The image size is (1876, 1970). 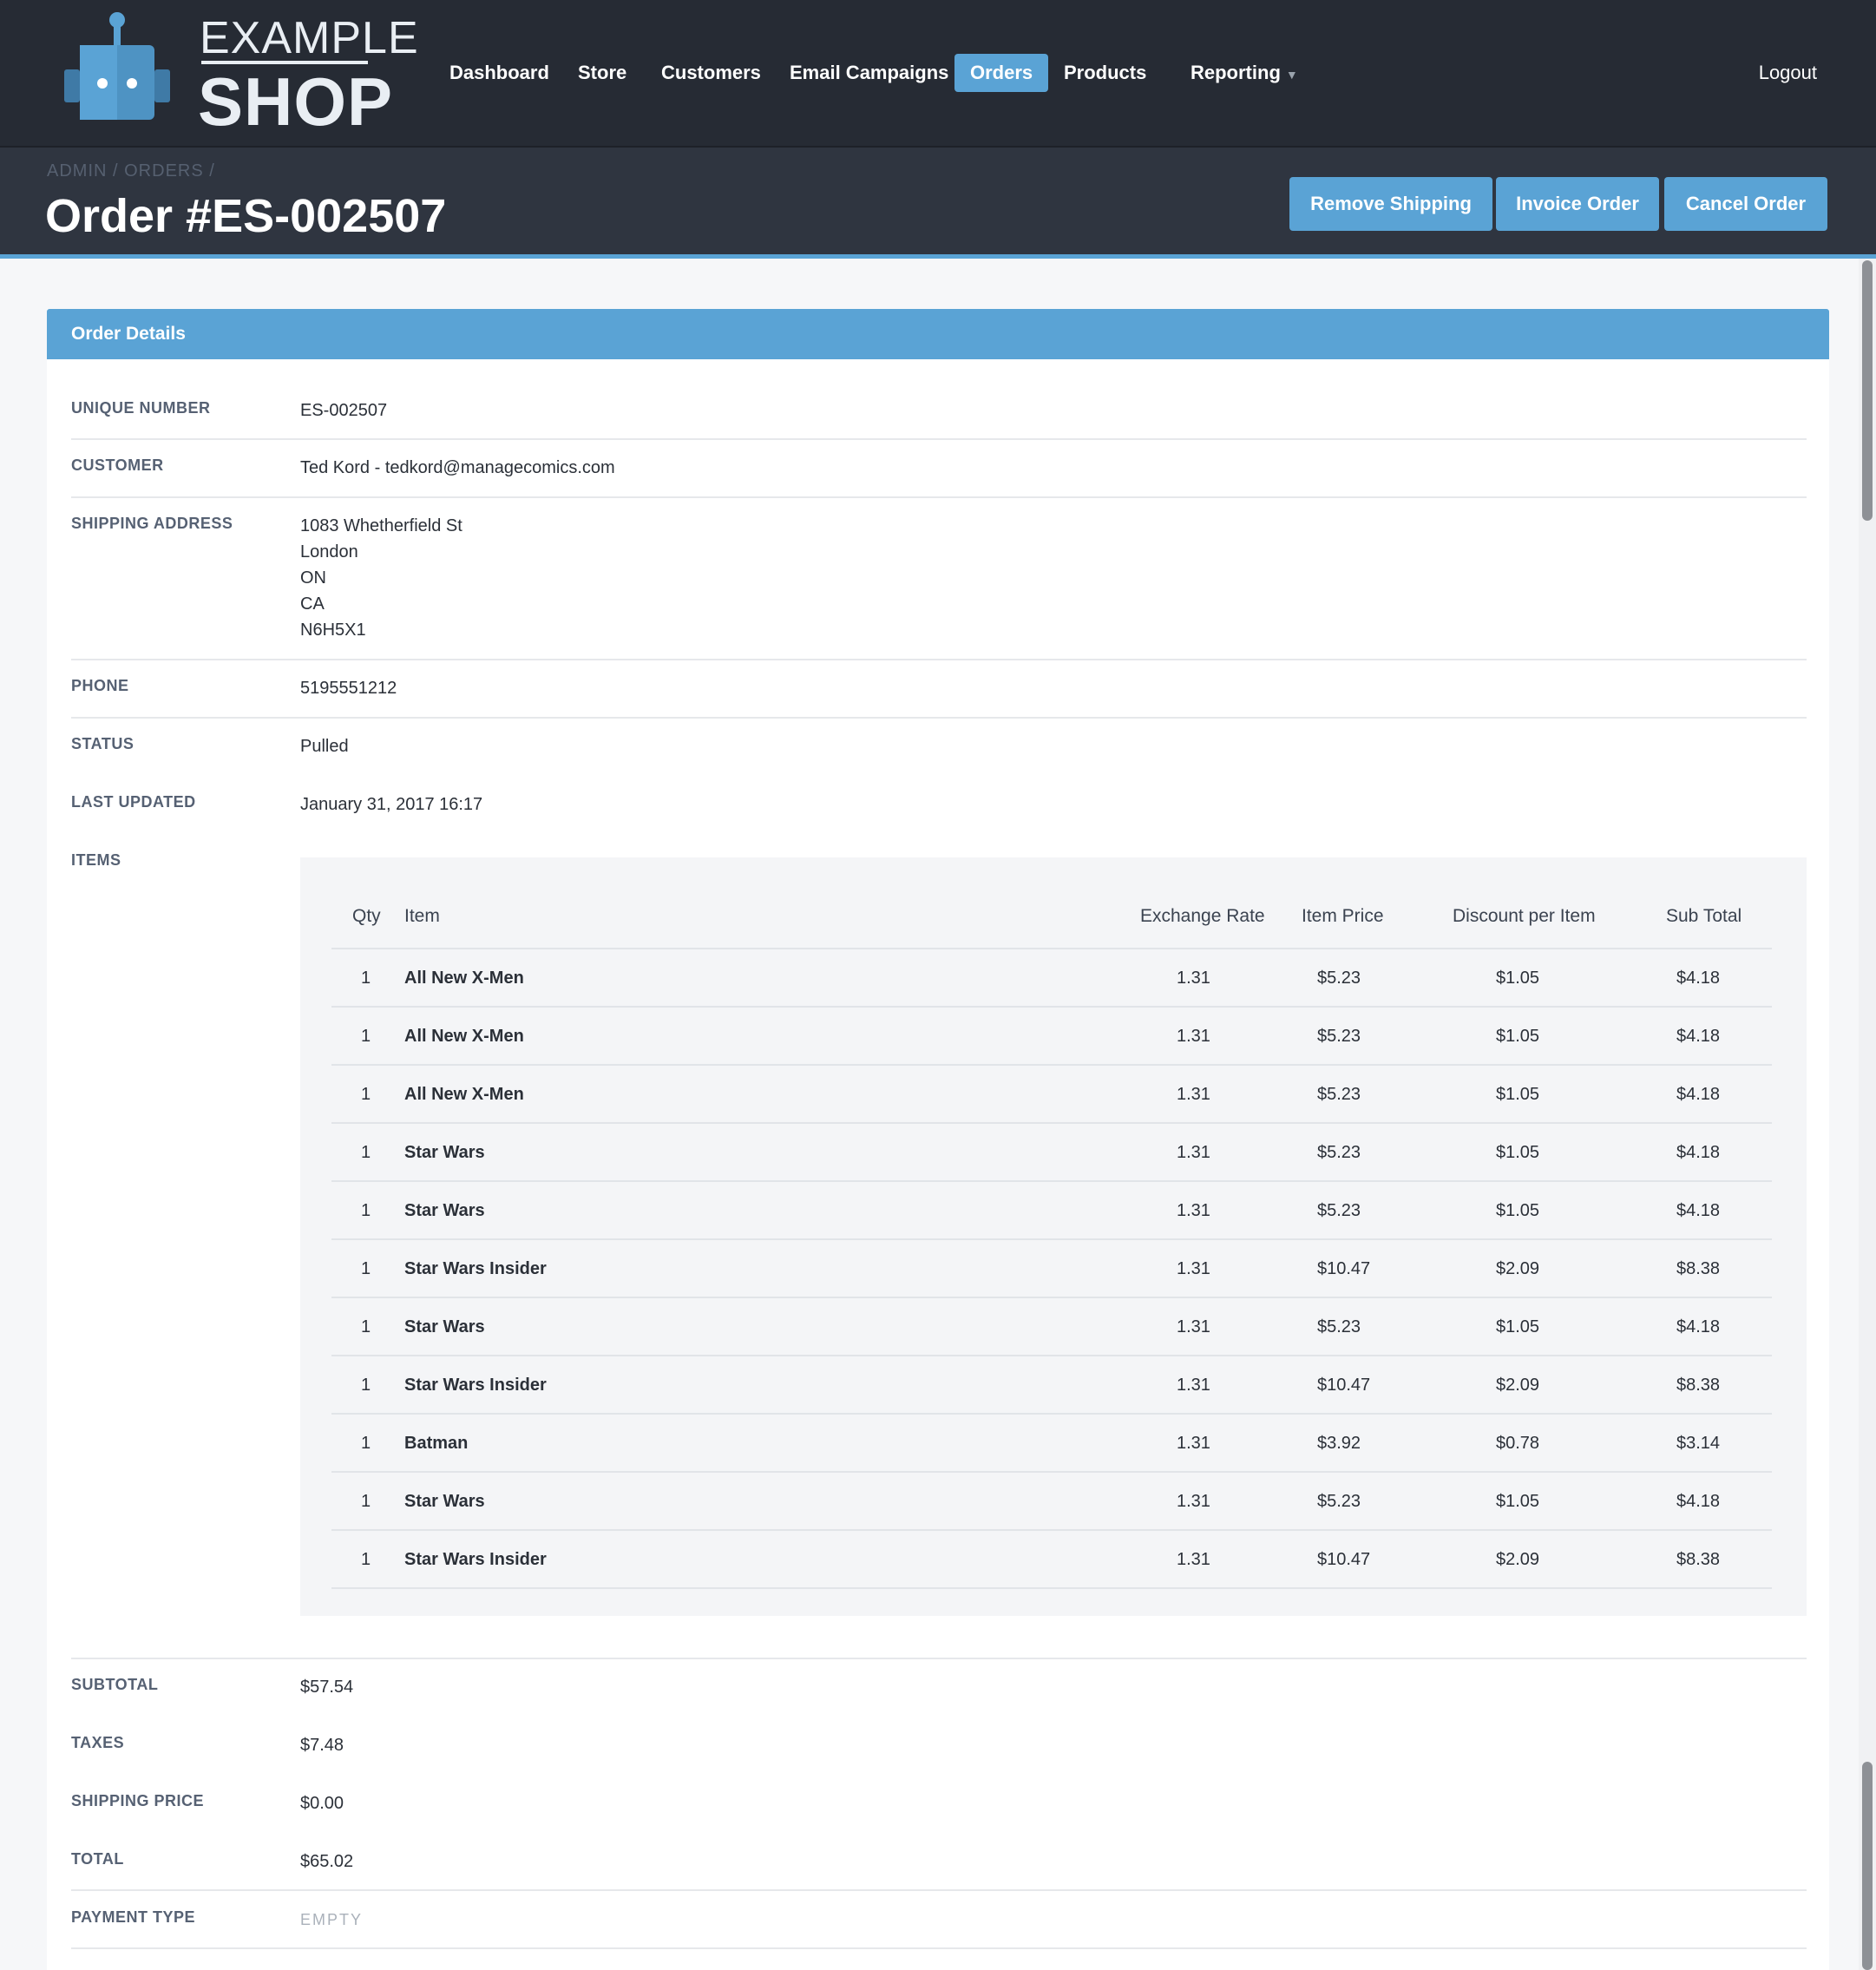 I want to click on logout-link: Logout, so click(x=1788, y=73).